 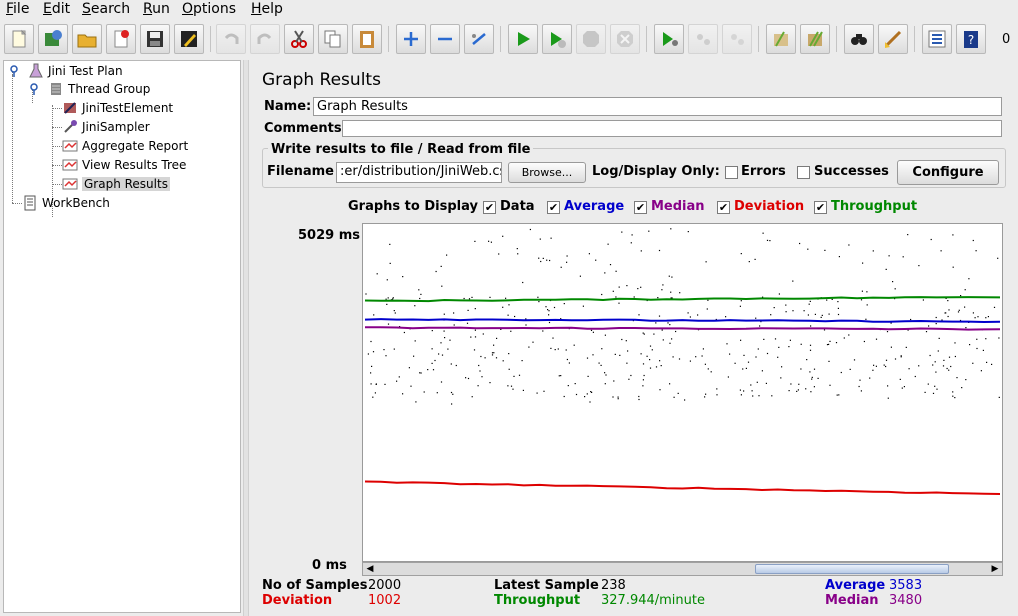 What do you see at coordinates (669, 39) in the screenshot?
I see `remote-start-button` at bounding box center [669, 39].